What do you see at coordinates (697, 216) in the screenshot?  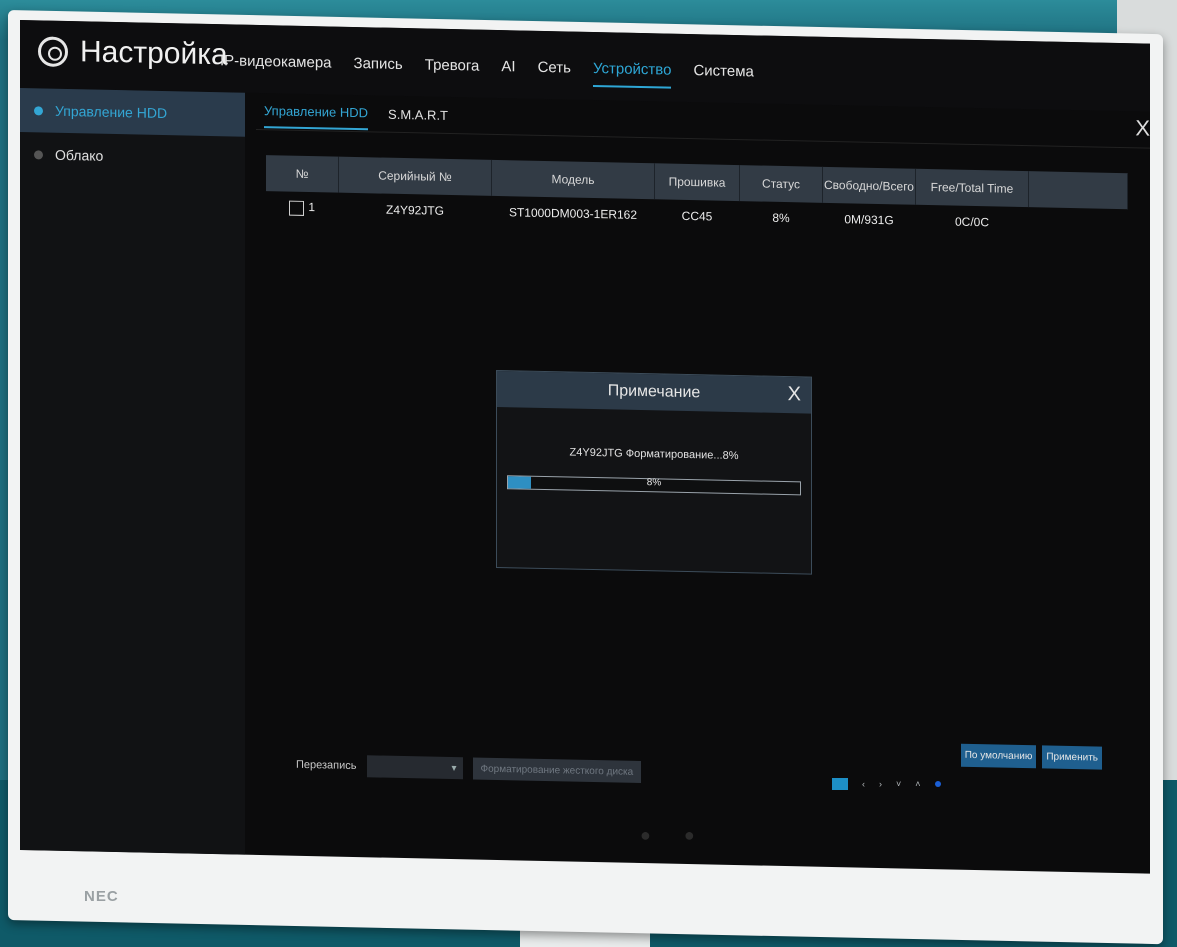 I see `cell-firmware: CC45` at bounding box center [697, 216].